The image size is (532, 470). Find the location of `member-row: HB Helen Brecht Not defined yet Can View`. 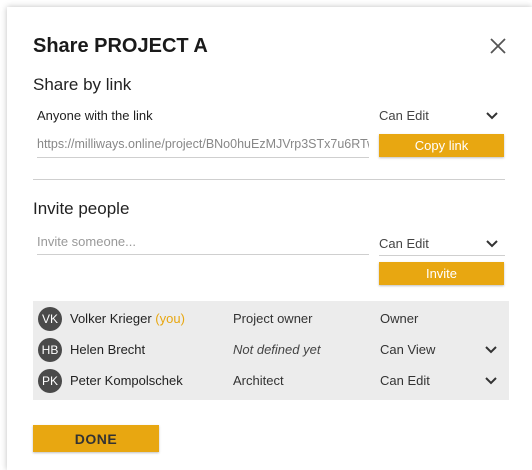

member-row: HB Helen Brecht Not defined yet Can View is located at coordinates (271, 350).